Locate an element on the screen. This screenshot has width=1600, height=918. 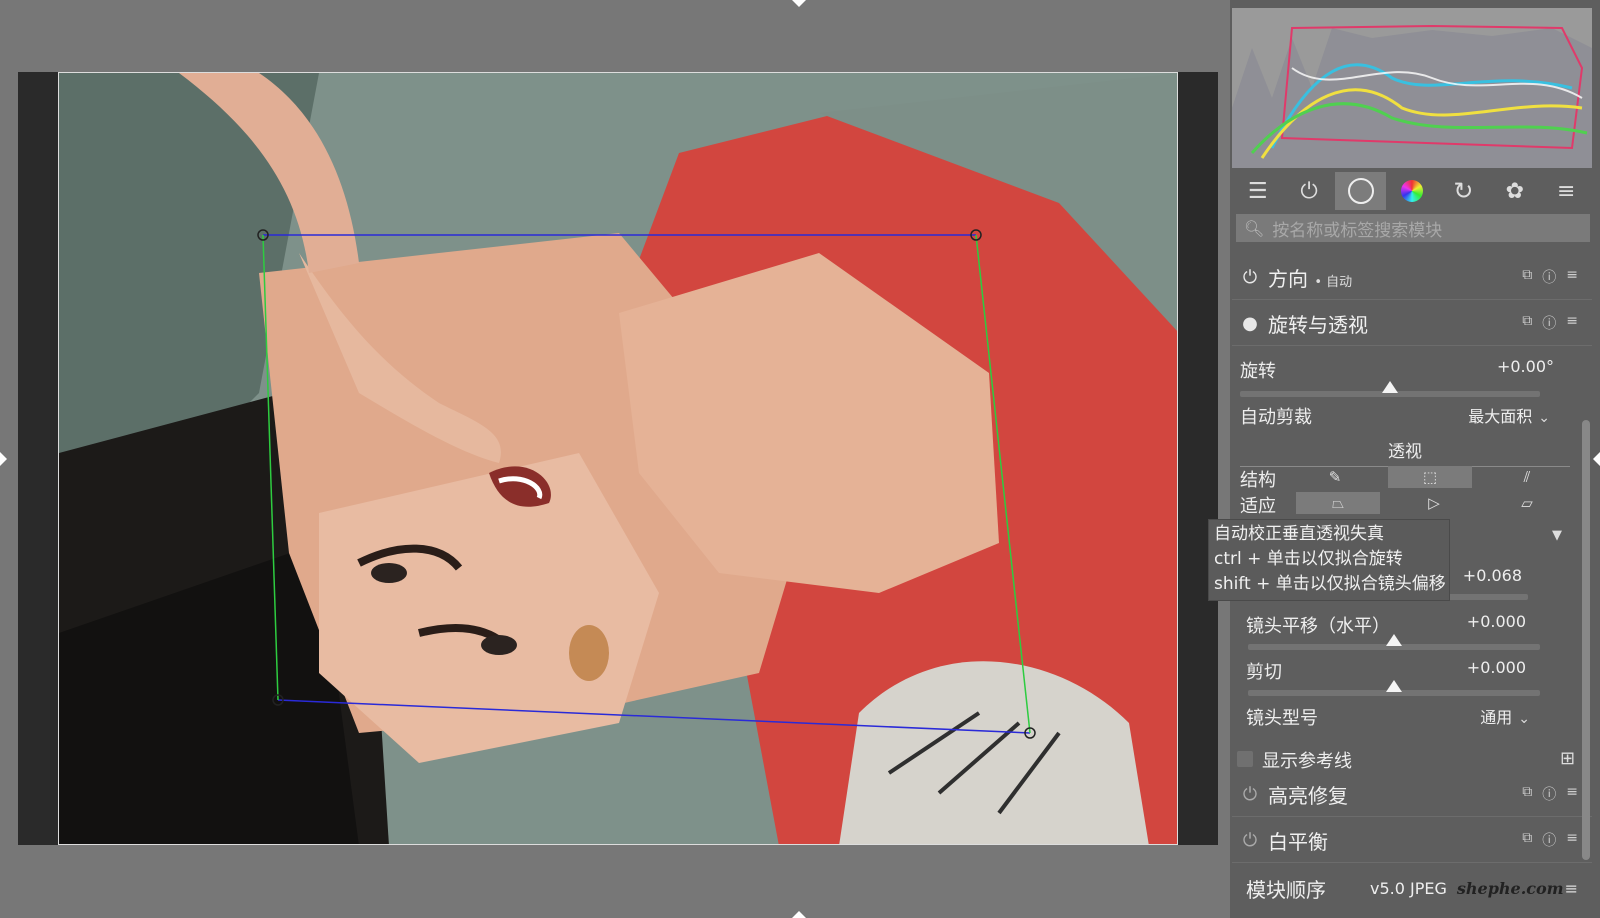
module-name: 高亮修复 is located at coordinates (1308, 795).